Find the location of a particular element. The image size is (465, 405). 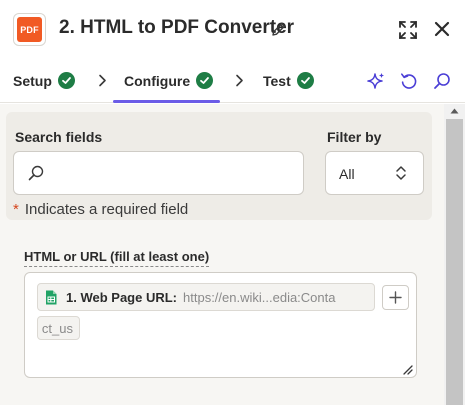

tab-test: Test is located at coordinates (288, 80).